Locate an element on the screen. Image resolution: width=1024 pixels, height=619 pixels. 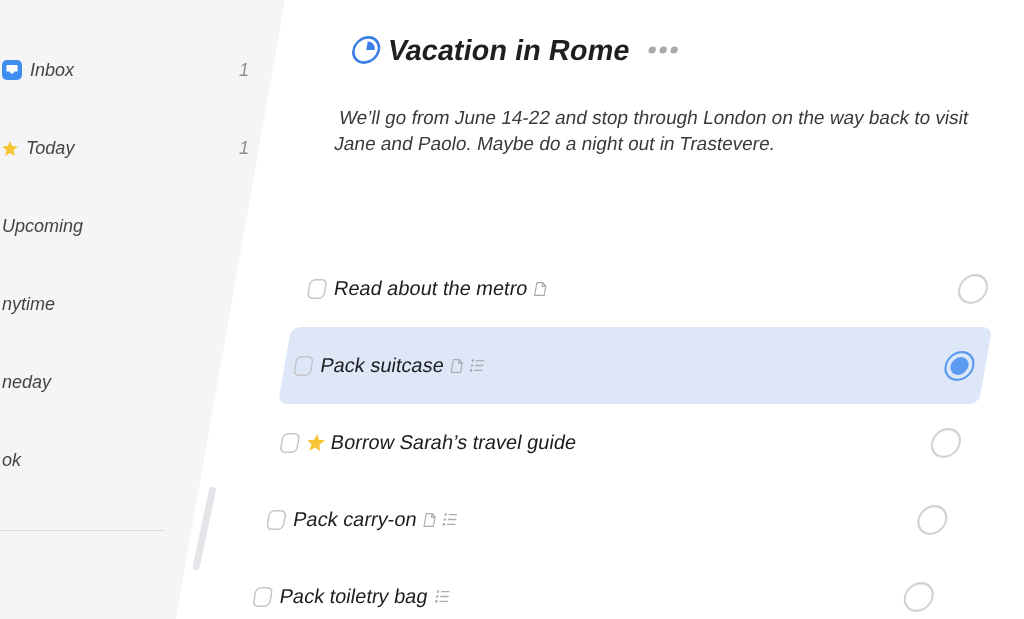
sidebar-item: Upcoming is located at coordinates (43, 226).